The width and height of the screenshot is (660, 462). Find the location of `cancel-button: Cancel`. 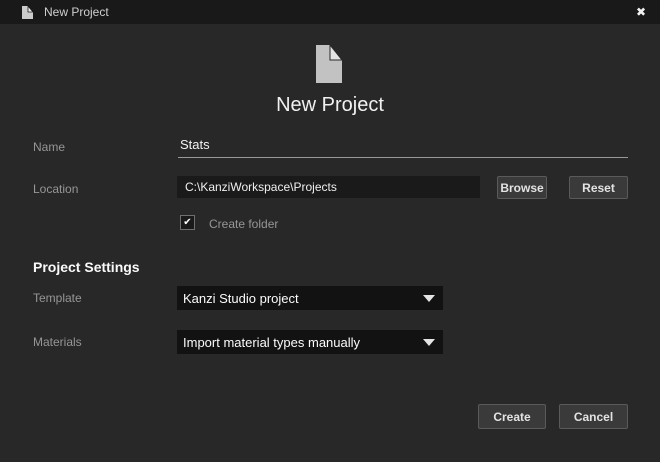

cancel-button: Cancel is located at coordinates (593, 416).